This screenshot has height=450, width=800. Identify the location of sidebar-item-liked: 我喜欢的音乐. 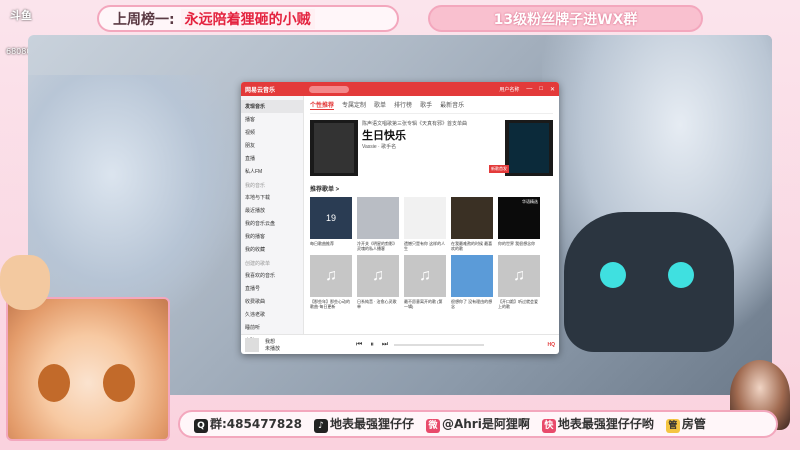
(272, 275).